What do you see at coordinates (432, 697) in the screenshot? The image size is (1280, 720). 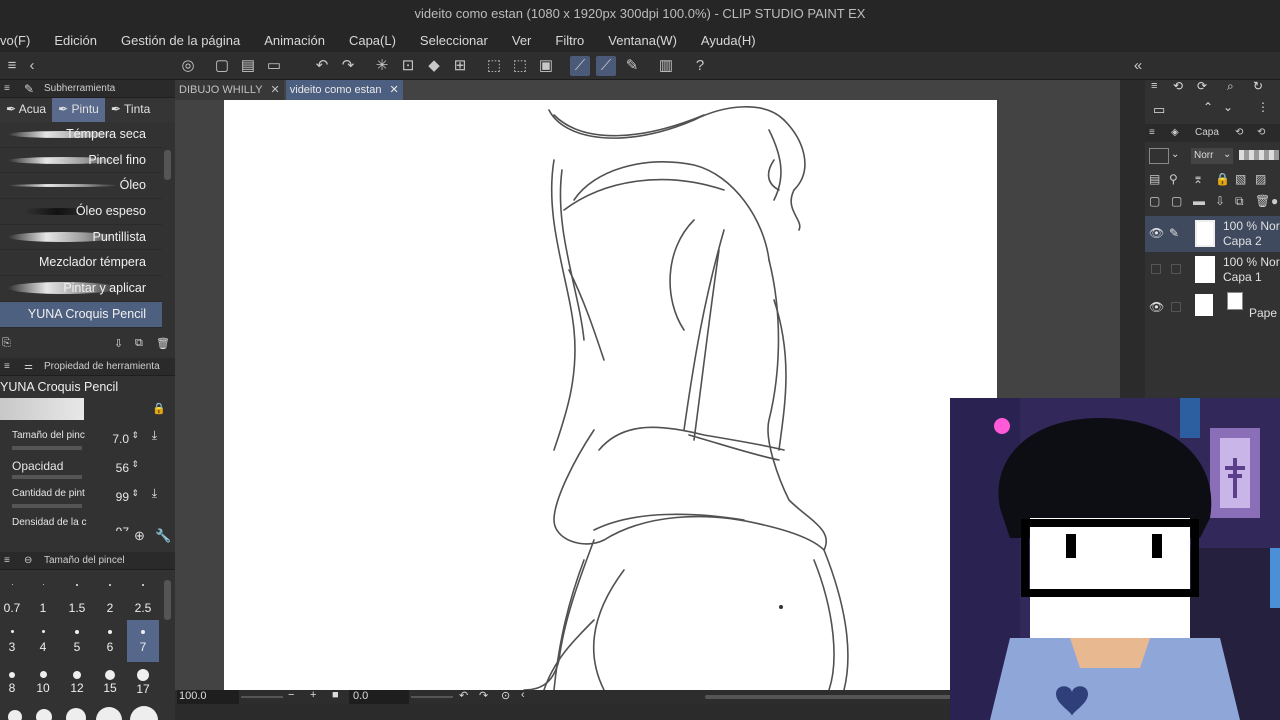 I see `rotation-slider` at bounding box center [432, 697].